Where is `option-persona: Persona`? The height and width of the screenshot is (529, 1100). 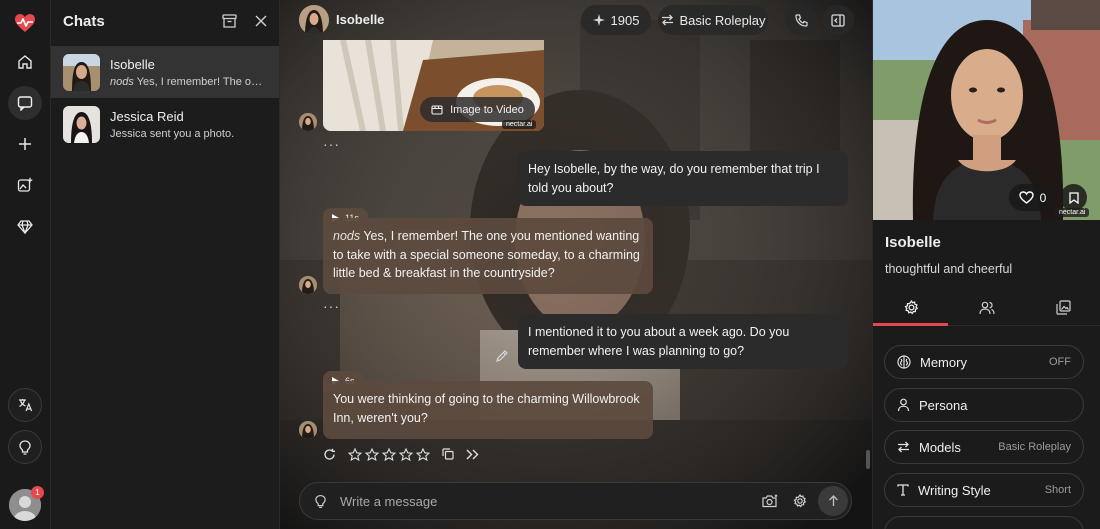 option-persona: Persona is located at coordinates (984, 405).